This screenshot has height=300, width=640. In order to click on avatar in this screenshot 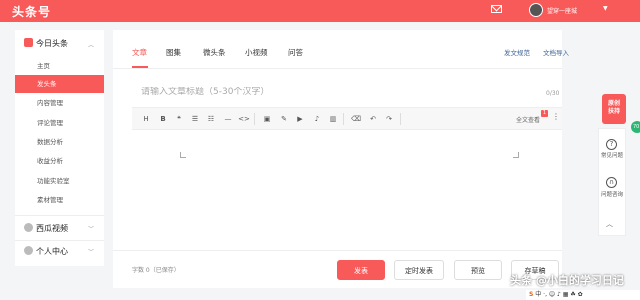, I will do `click(536, 10)`.